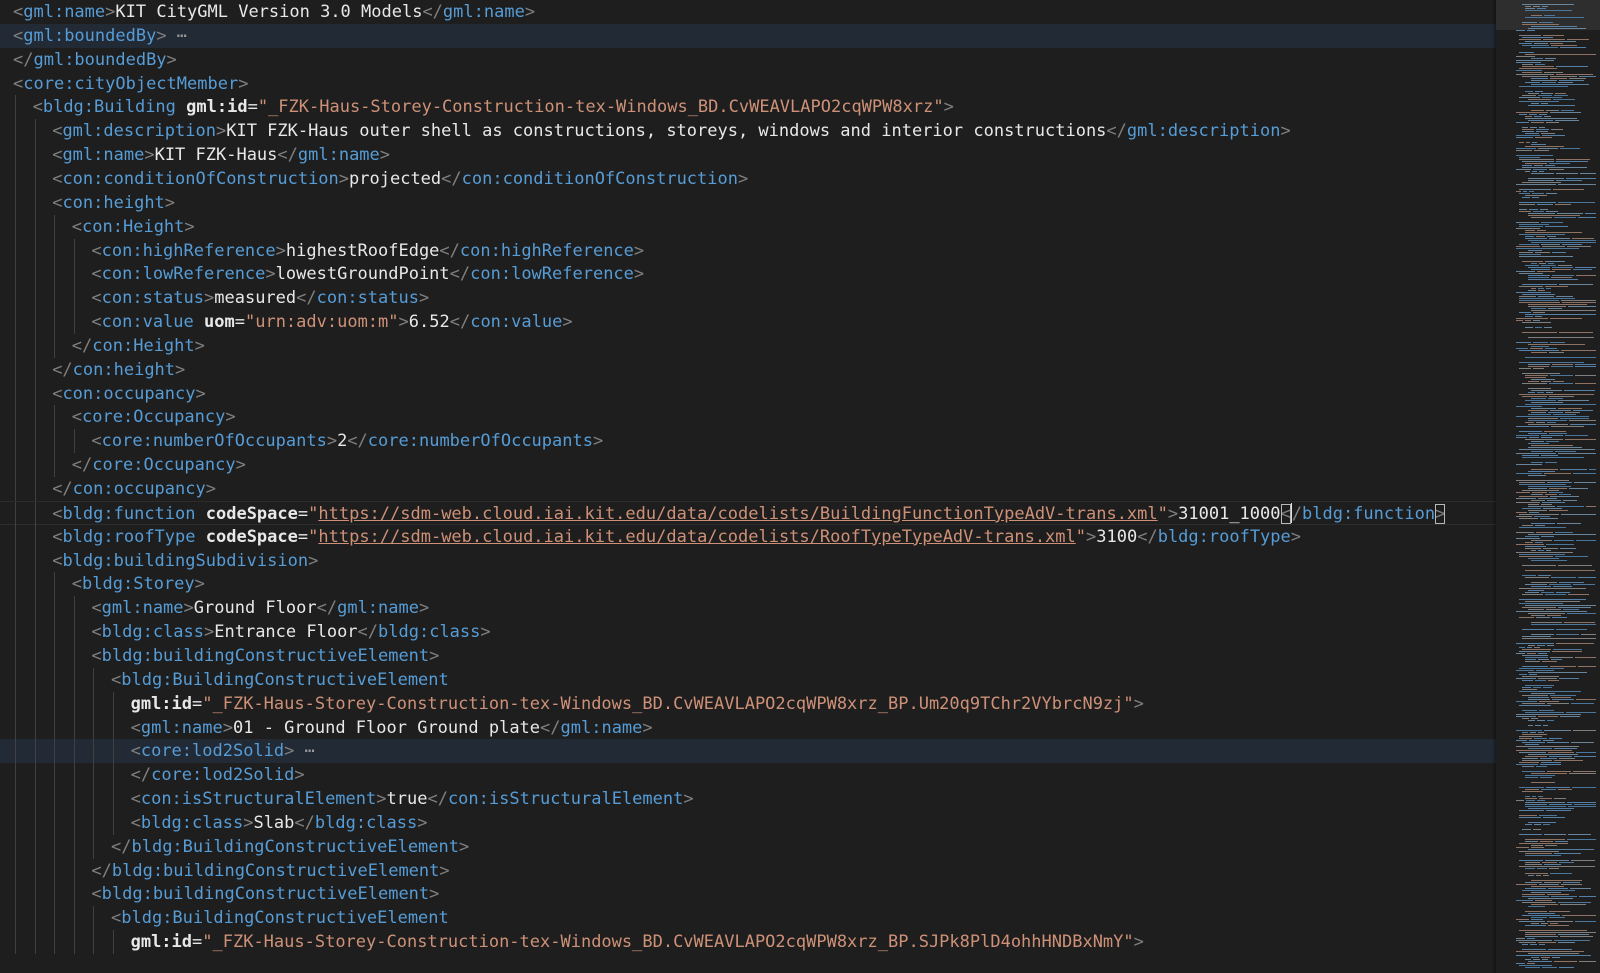 The width and height of the screenshot is (1600, 973). I want to click on code-line: </gml:boundedBy>, so click(748, 60).